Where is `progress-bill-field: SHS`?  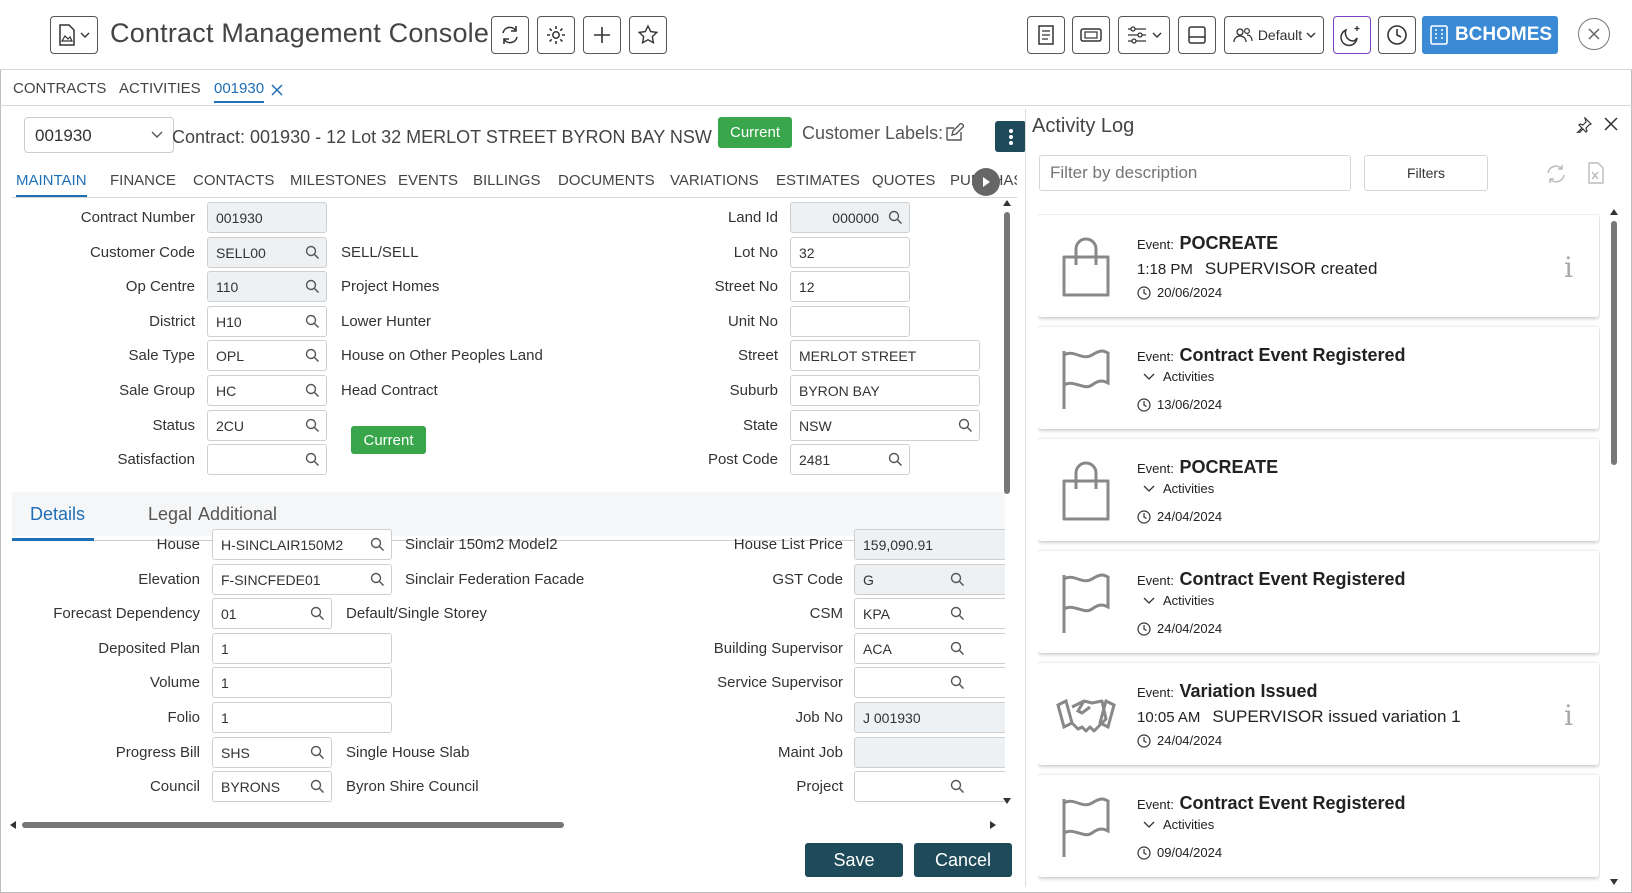
progress-bill-field: SHS is located at coordinates (272, 752).